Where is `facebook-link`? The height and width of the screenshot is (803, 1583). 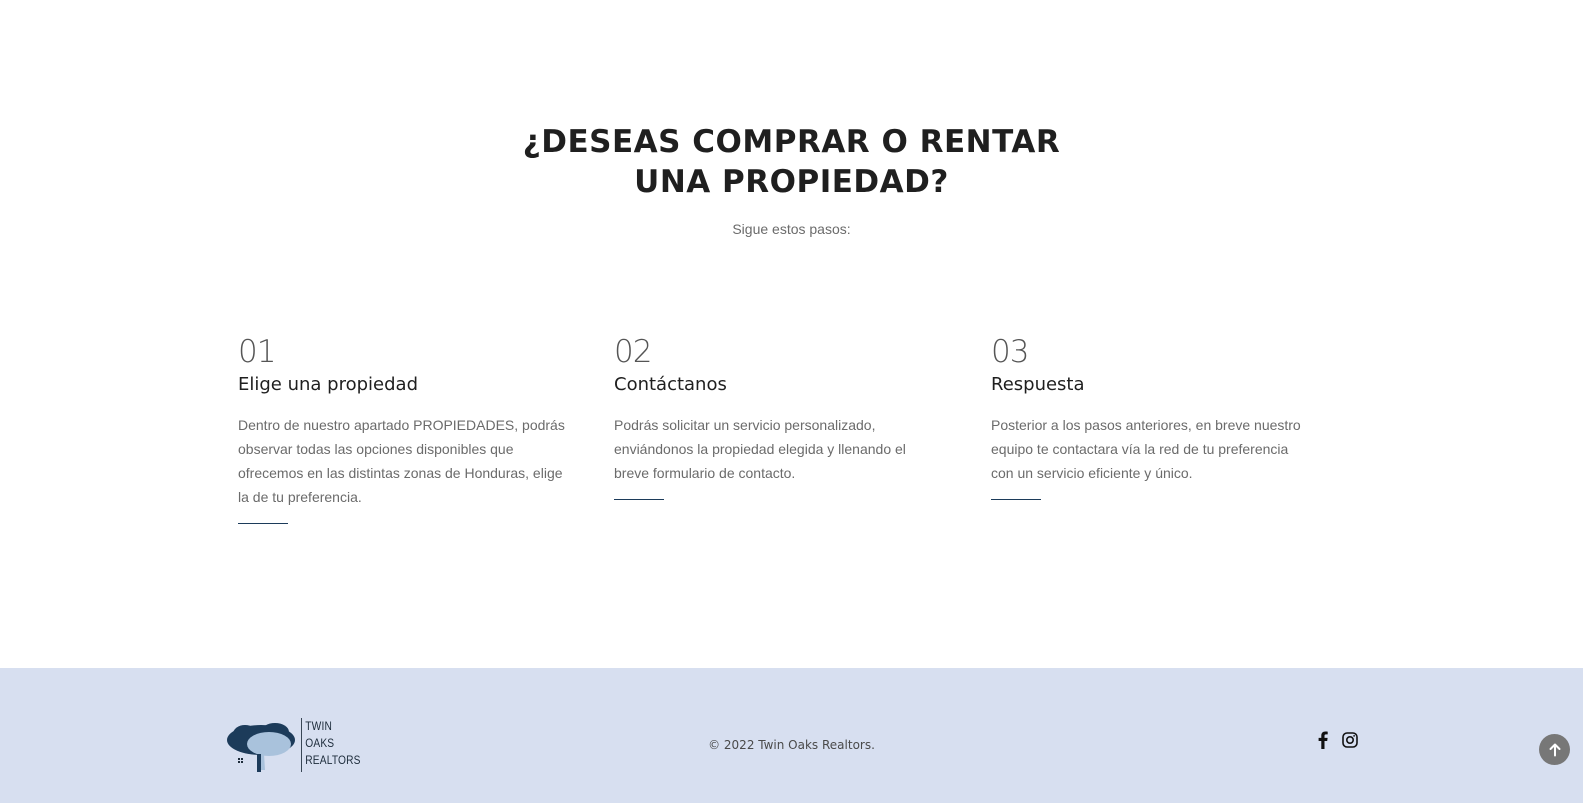
facebook-link is located at coordinates (1323, 740).